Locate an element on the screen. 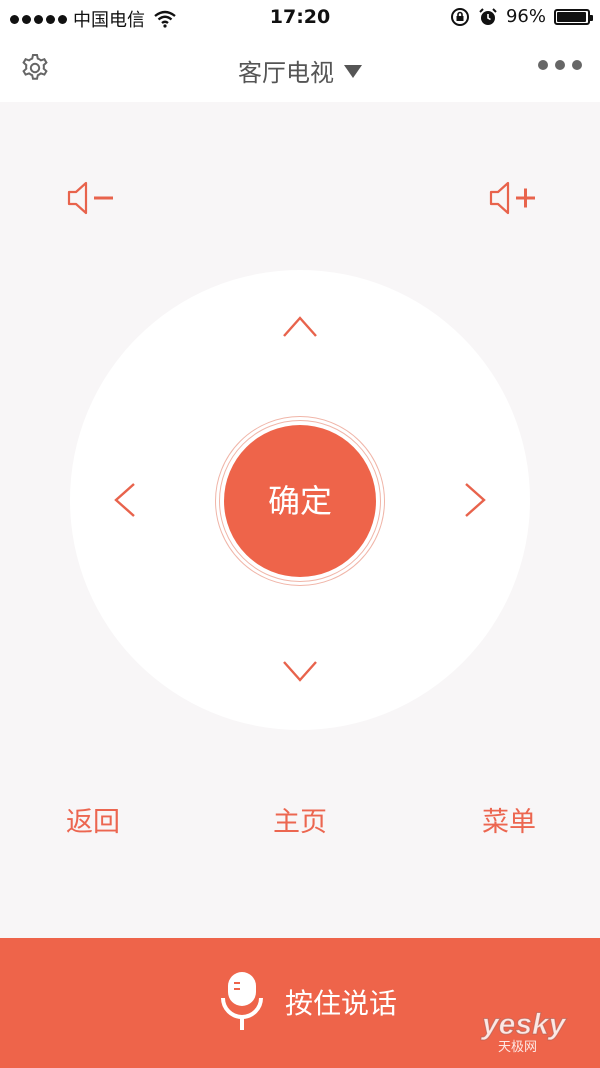  microphone-icon is located at coordinates (242, 1001).